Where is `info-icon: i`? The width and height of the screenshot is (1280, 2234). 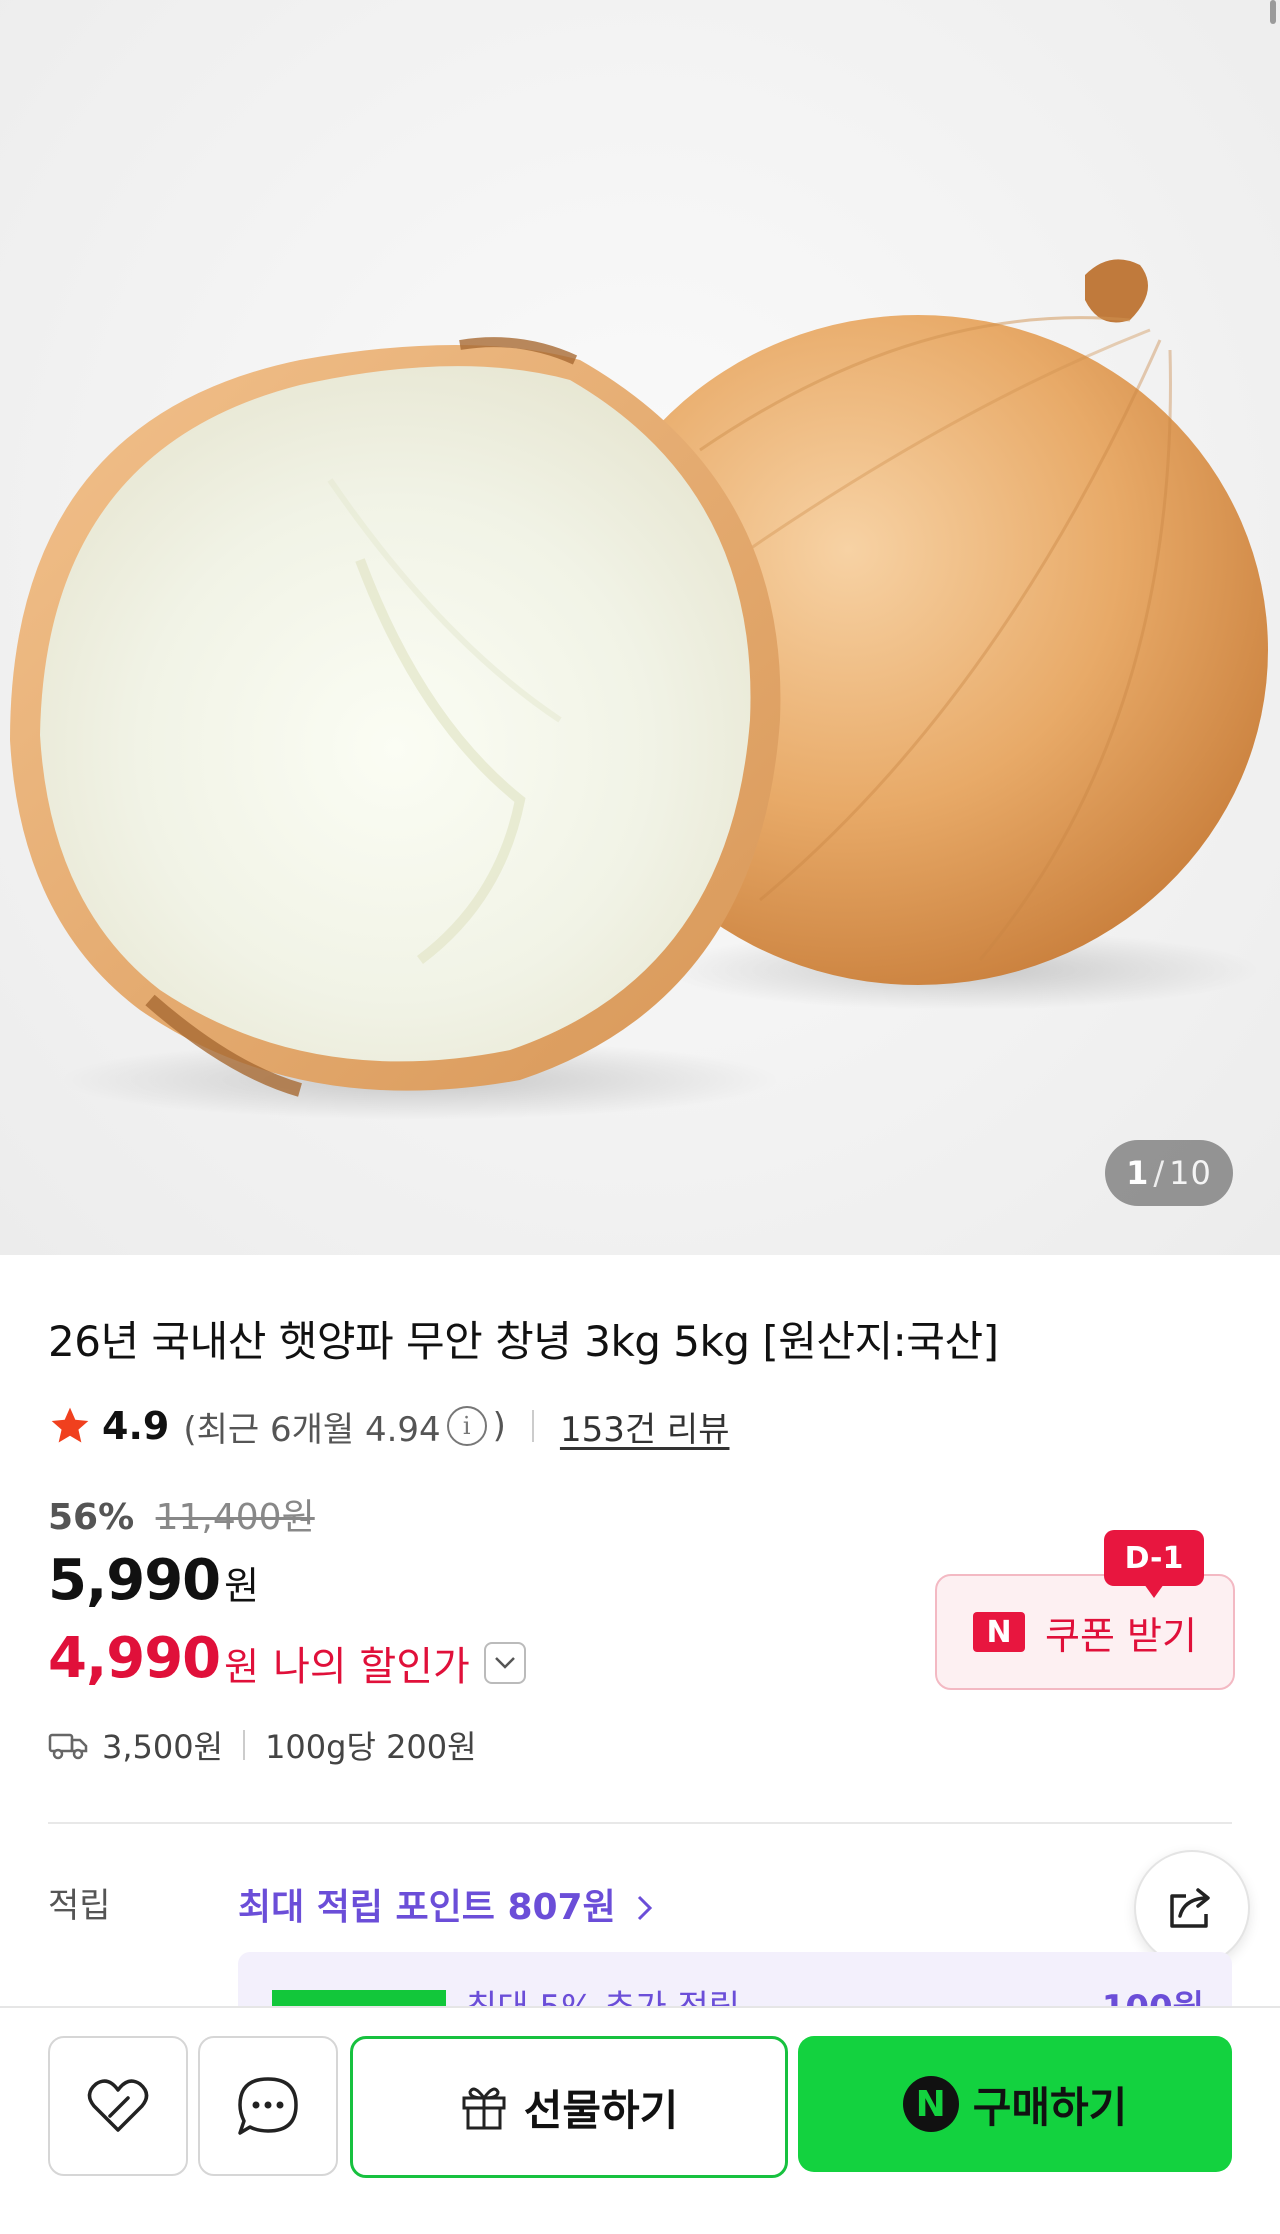
info-icon: i is located at coordinates (466, 1426).